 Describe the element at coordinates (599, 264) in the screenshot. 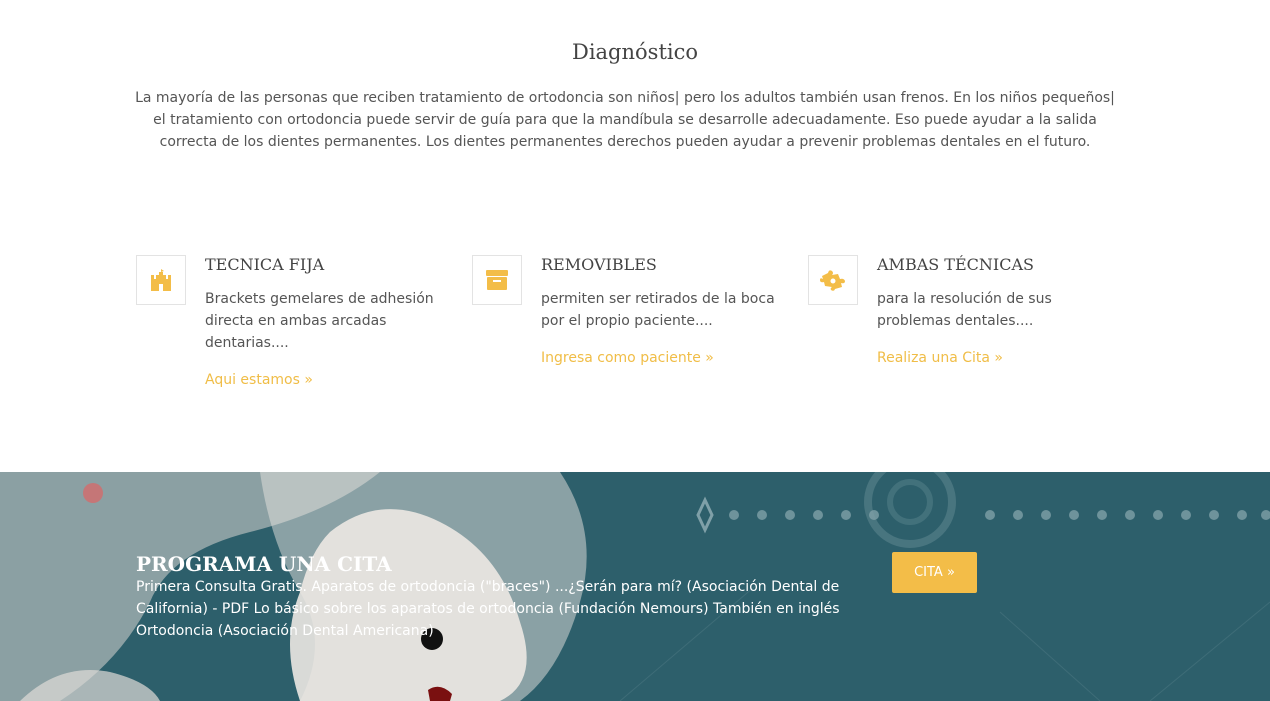

I see `feature-title: REMOVIBLES` at that location.